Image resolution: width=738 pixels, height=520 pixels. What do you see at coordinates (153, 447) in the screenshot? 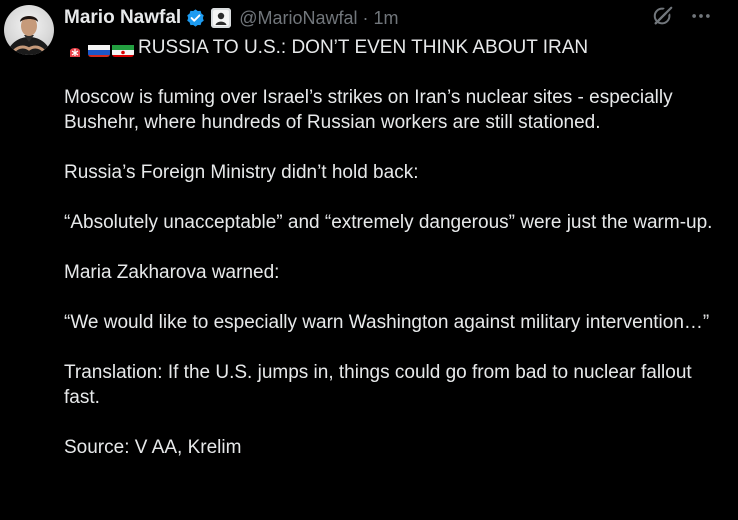
I see `tweet-paragraph: Source: V AA, Krelim` at bounding box center [153, 447].